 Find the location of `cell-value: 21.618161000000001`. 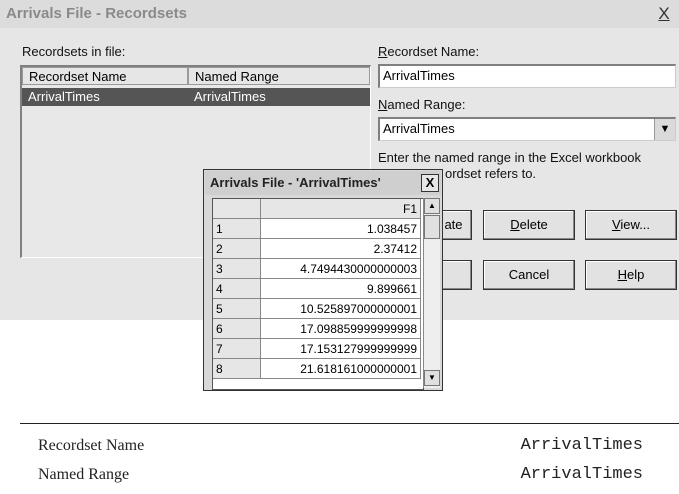

cell-value: 21.618161000000001 is located at coordinates (341, 369).